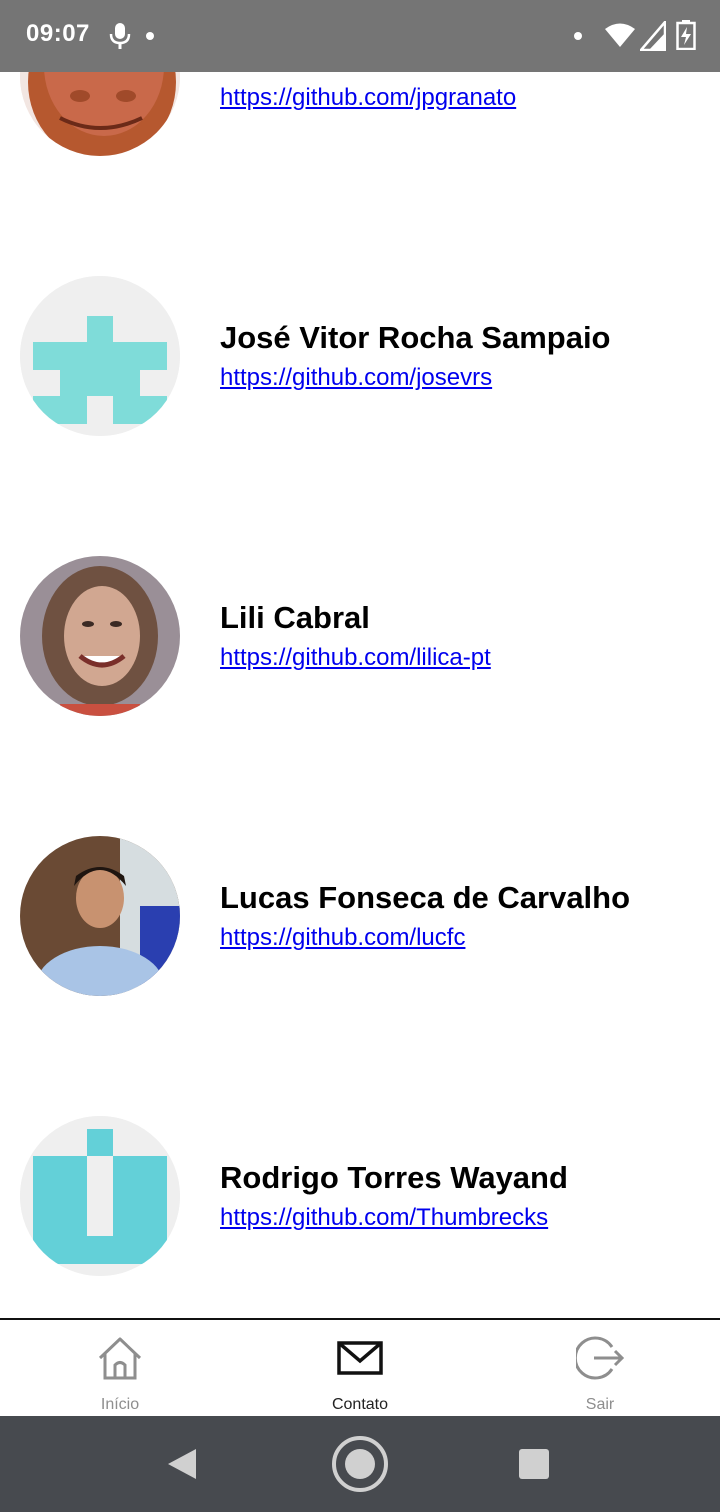 Image resolution: width=720 pixels, height=1512 pixels. I want to click on battery-charging-icon, so click(686, 37).